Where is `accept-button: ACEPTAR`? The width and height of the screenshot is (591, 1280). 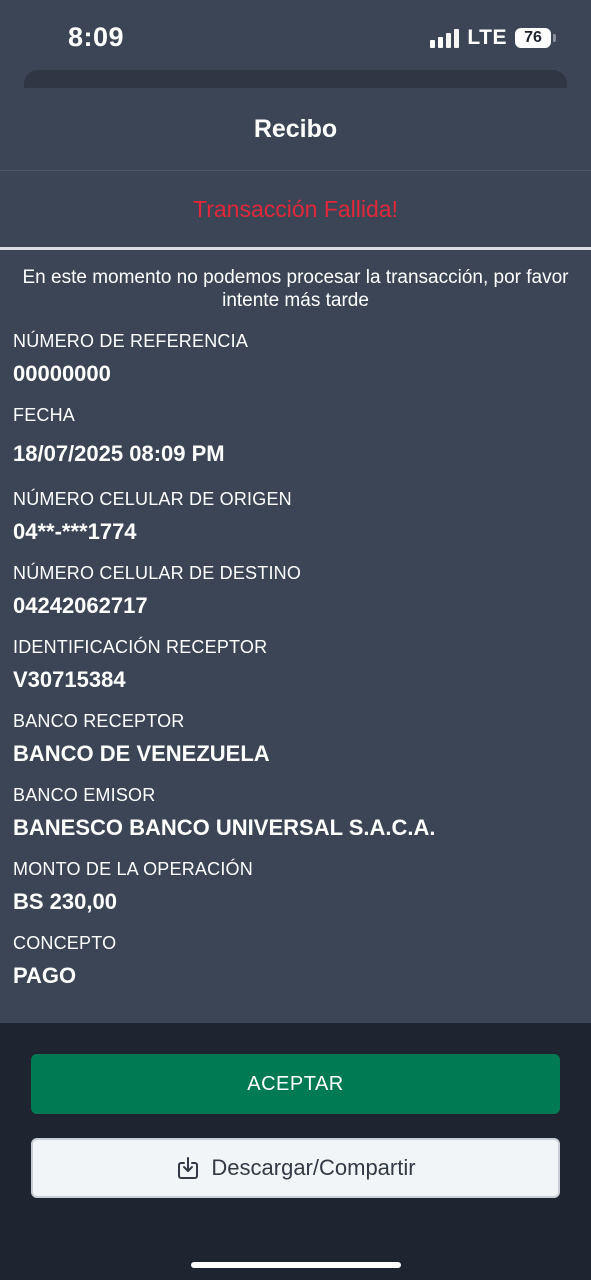 accept-button: ACEPTAR is located at coordinates (295, 1084).